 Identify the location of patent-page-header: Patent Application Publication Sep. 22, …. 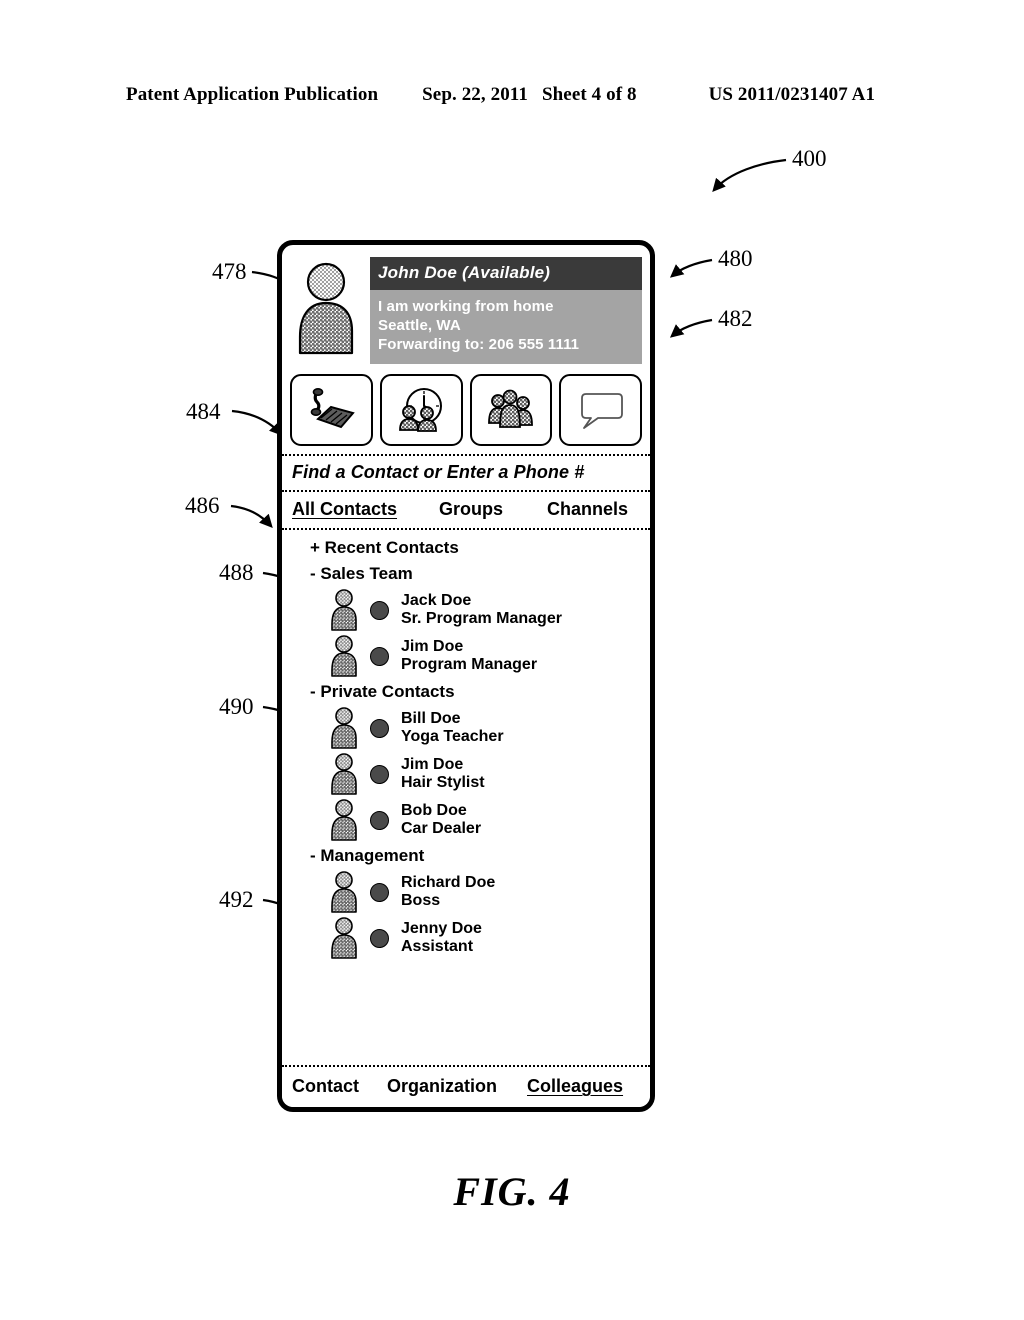
(512, 95).